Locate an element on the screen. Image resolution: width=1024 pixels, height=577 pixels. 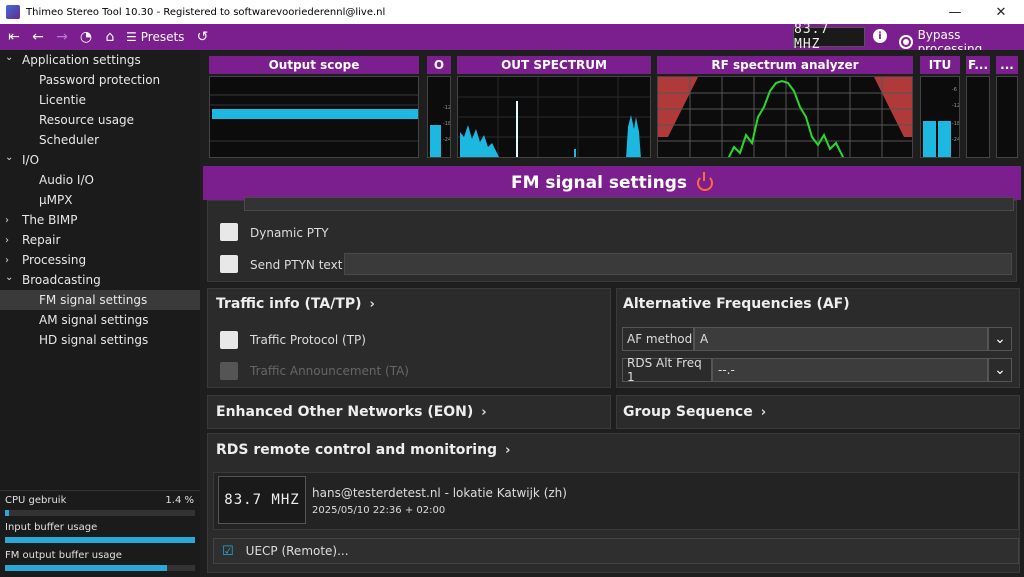
sidebar-item-am-signal-settings: AM signal settings is located at coordinates (100, 320).